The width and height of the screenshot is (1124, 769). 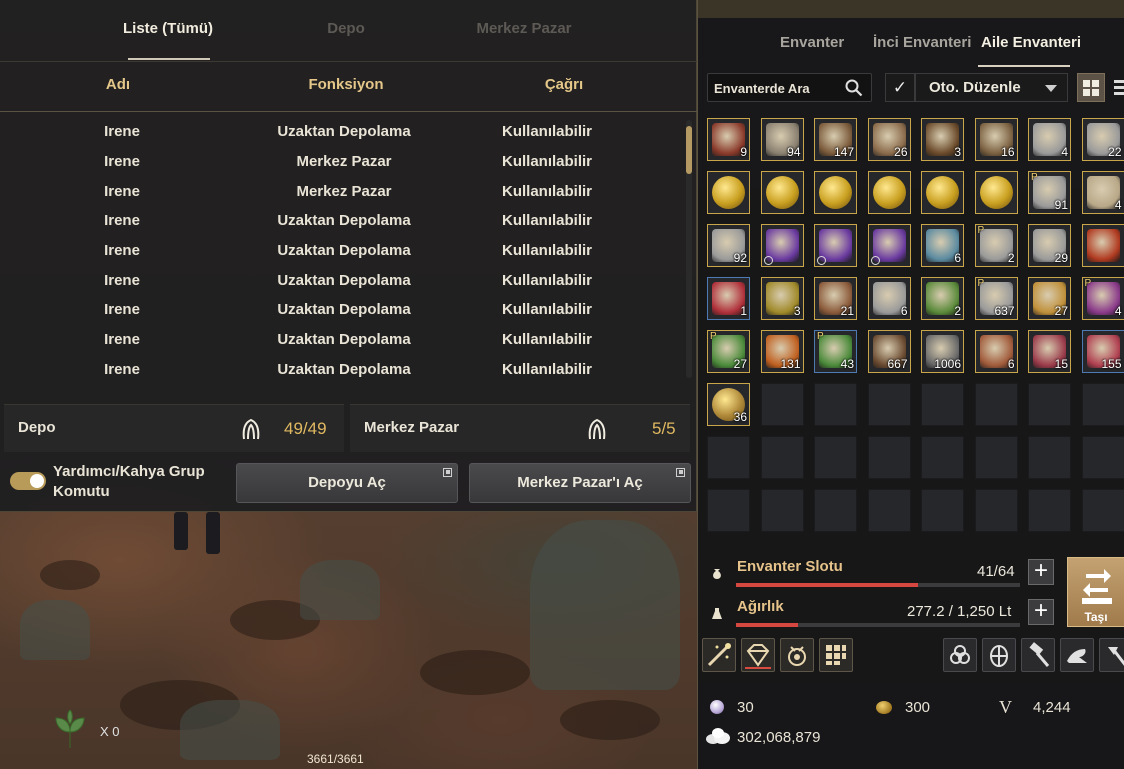 I want to click on move-button: Taşı, so click(x=1095, y=592).